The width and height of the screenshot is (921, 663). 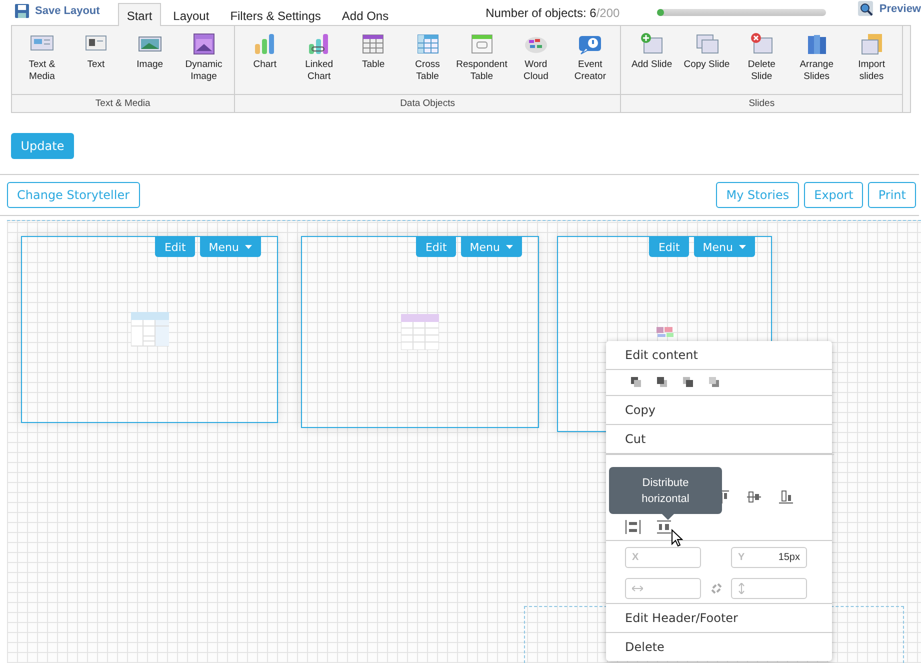 What do you see at coordinates (714, 382) in the screenshot?
I see `send-back-icon` at bounding box center [714, 382].